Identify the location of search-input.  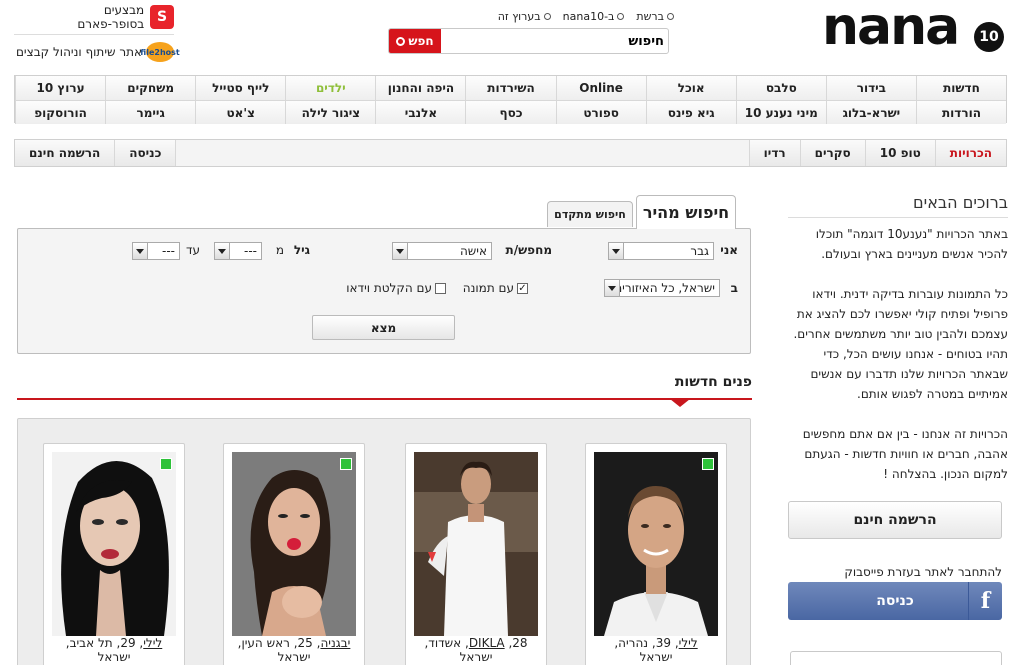
(554, 41).